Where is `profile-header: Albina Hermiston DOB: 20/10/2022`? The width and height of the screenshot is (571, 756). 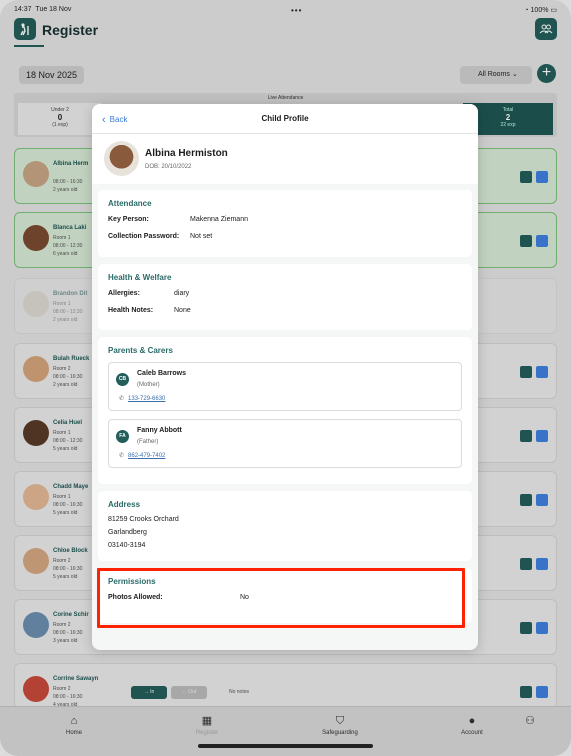
profile-header: Albina Hermiston DOB: 20/10/2022 is located at coordinates (285, 159).